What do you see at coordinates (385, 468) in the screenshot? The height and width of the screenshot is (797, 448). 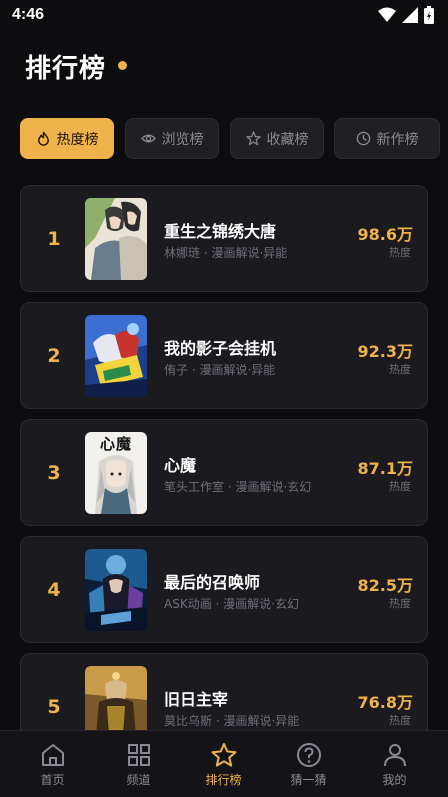 I see `heat-value: 87.1万` at bounding box center [385, 468].